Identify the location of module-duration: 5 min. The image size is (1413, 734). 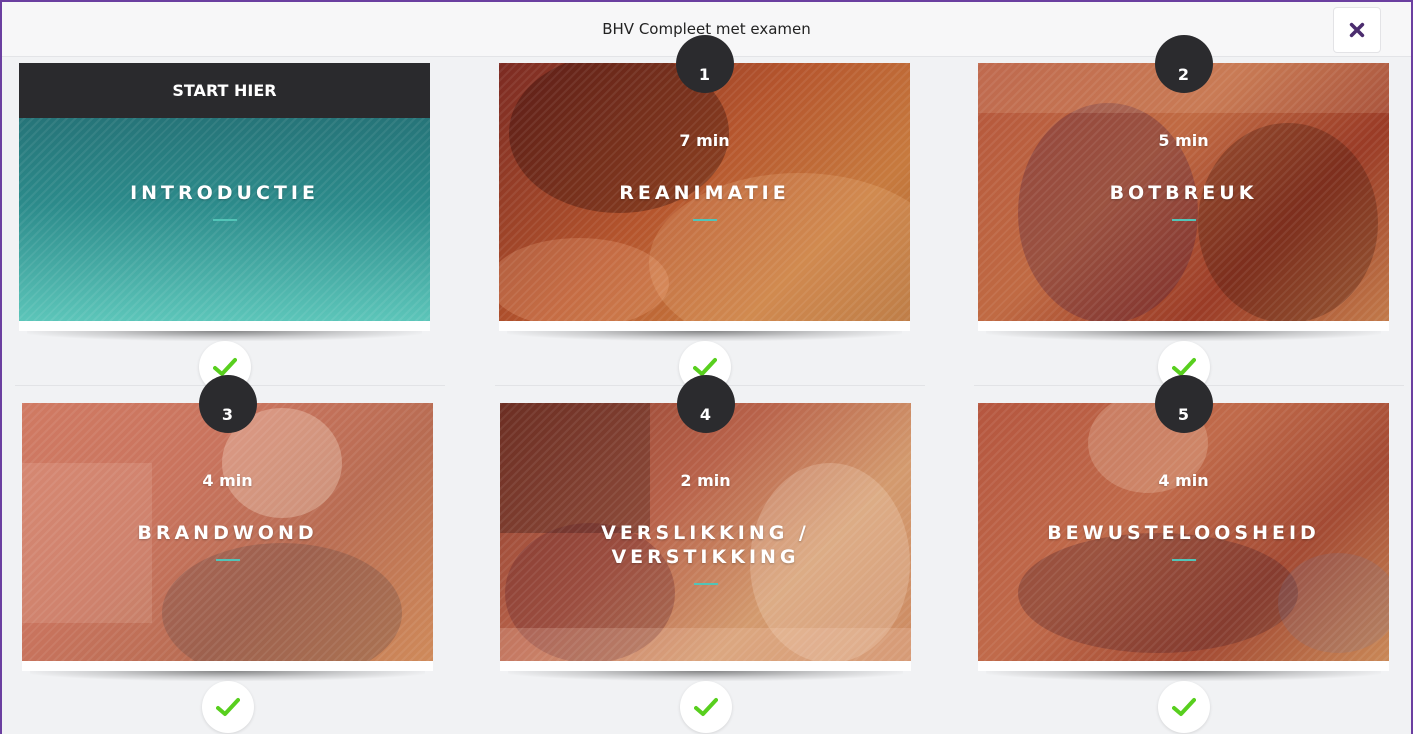
(1183, 140).